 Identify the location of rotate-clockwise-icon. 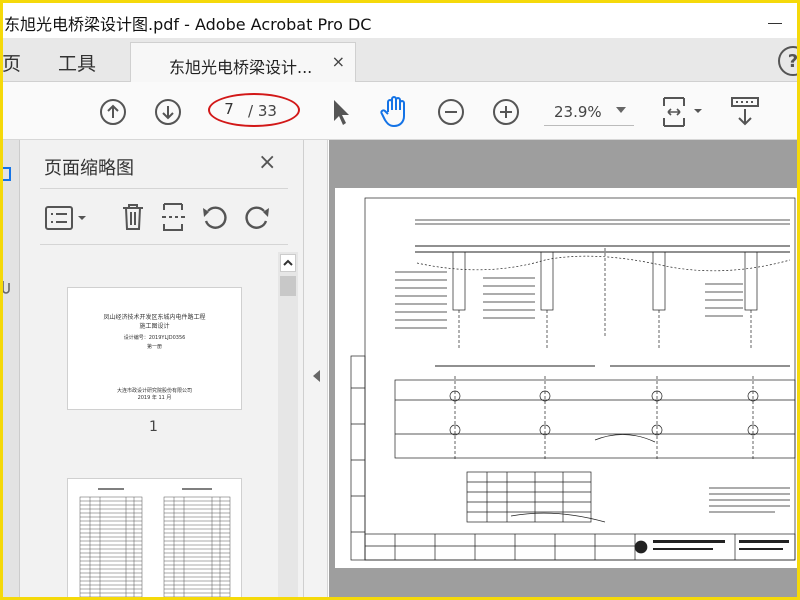
(257, 217).